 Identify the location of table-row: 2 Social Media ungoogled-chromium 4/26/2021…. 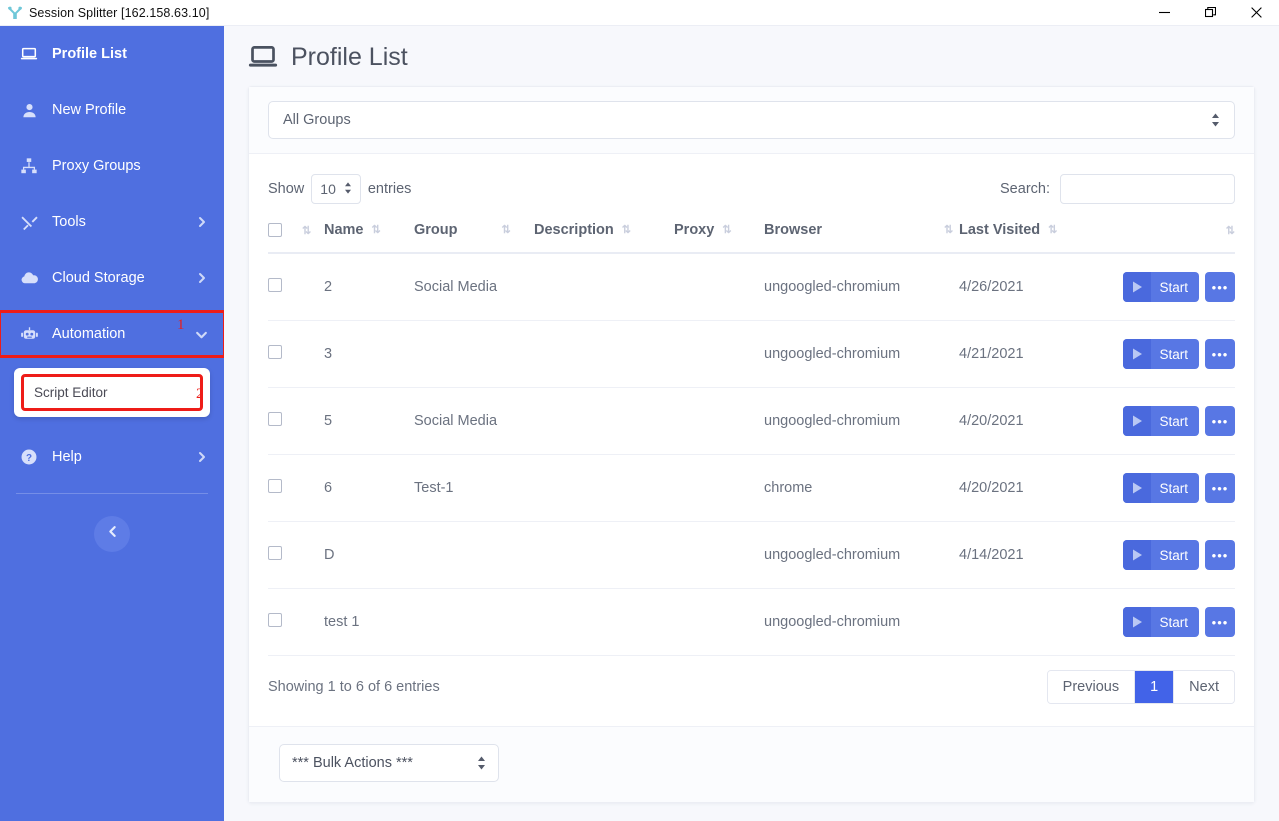
(751, 287).